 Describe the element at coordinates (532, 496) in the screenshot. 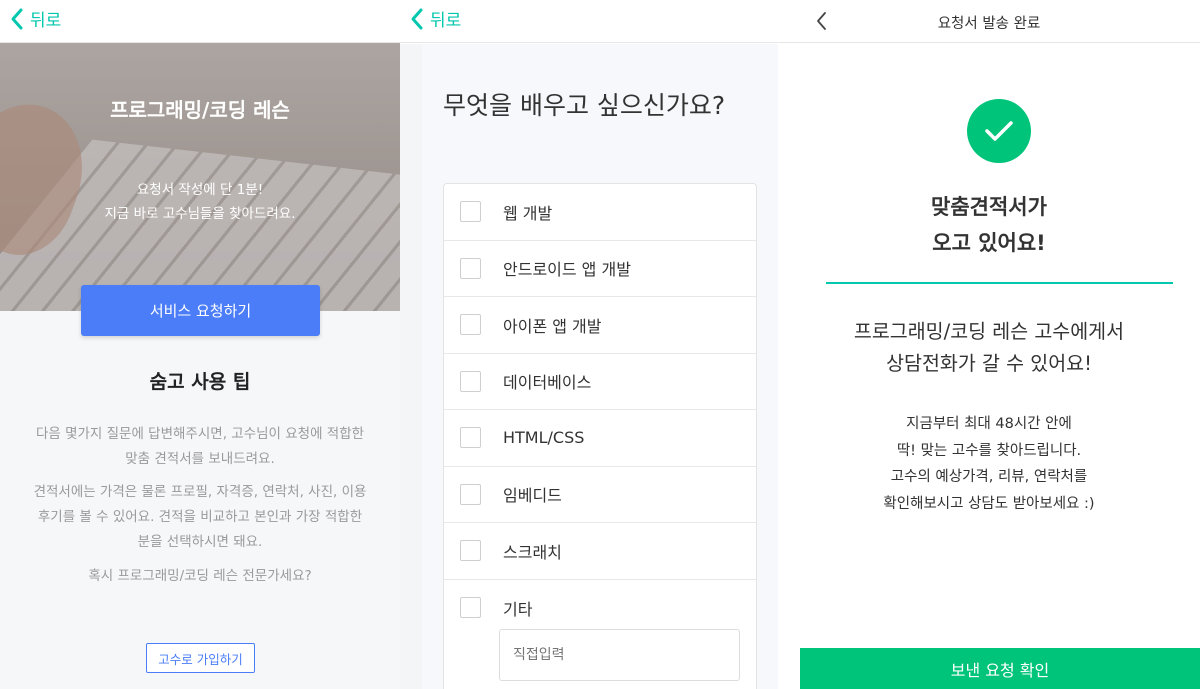

I see `option-label: 임베디드` at that location.